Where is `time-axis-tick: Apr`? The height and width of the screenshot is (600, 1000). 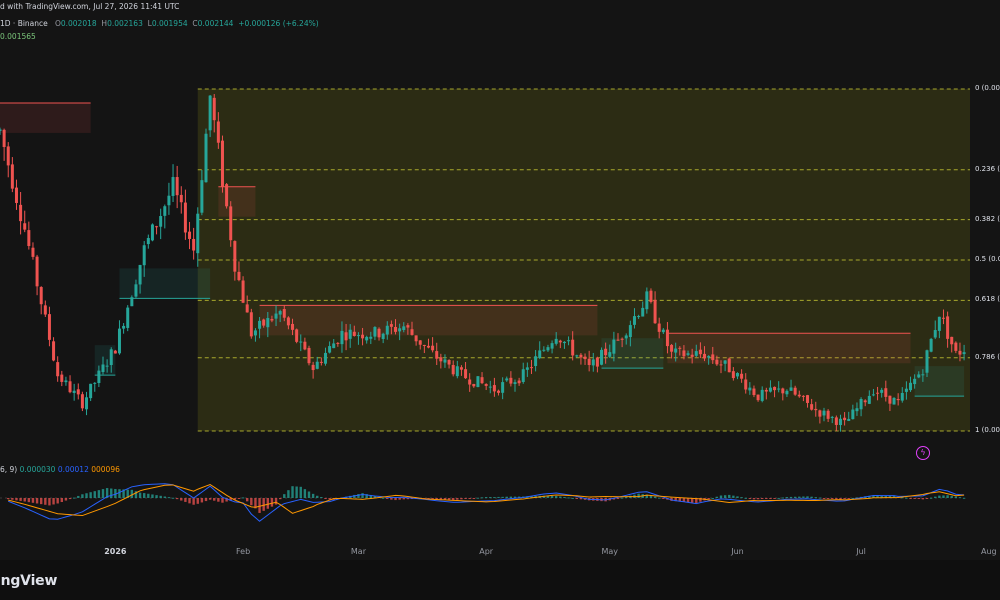
time-axis-tick: Apr is located at coordinates (486, 551).